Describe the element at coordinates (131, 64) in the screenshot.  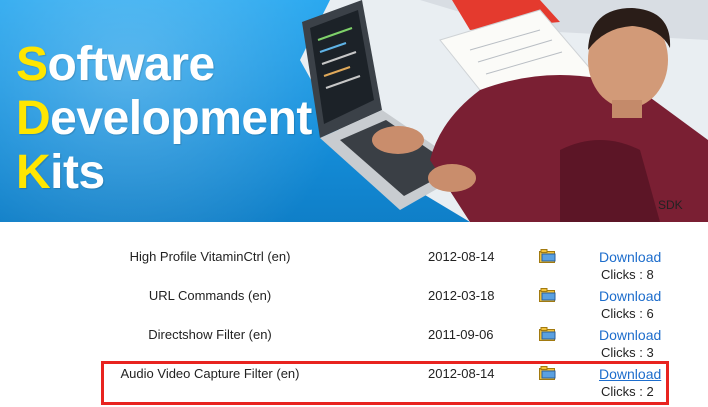
I see `title-rest: oftware` at that location.